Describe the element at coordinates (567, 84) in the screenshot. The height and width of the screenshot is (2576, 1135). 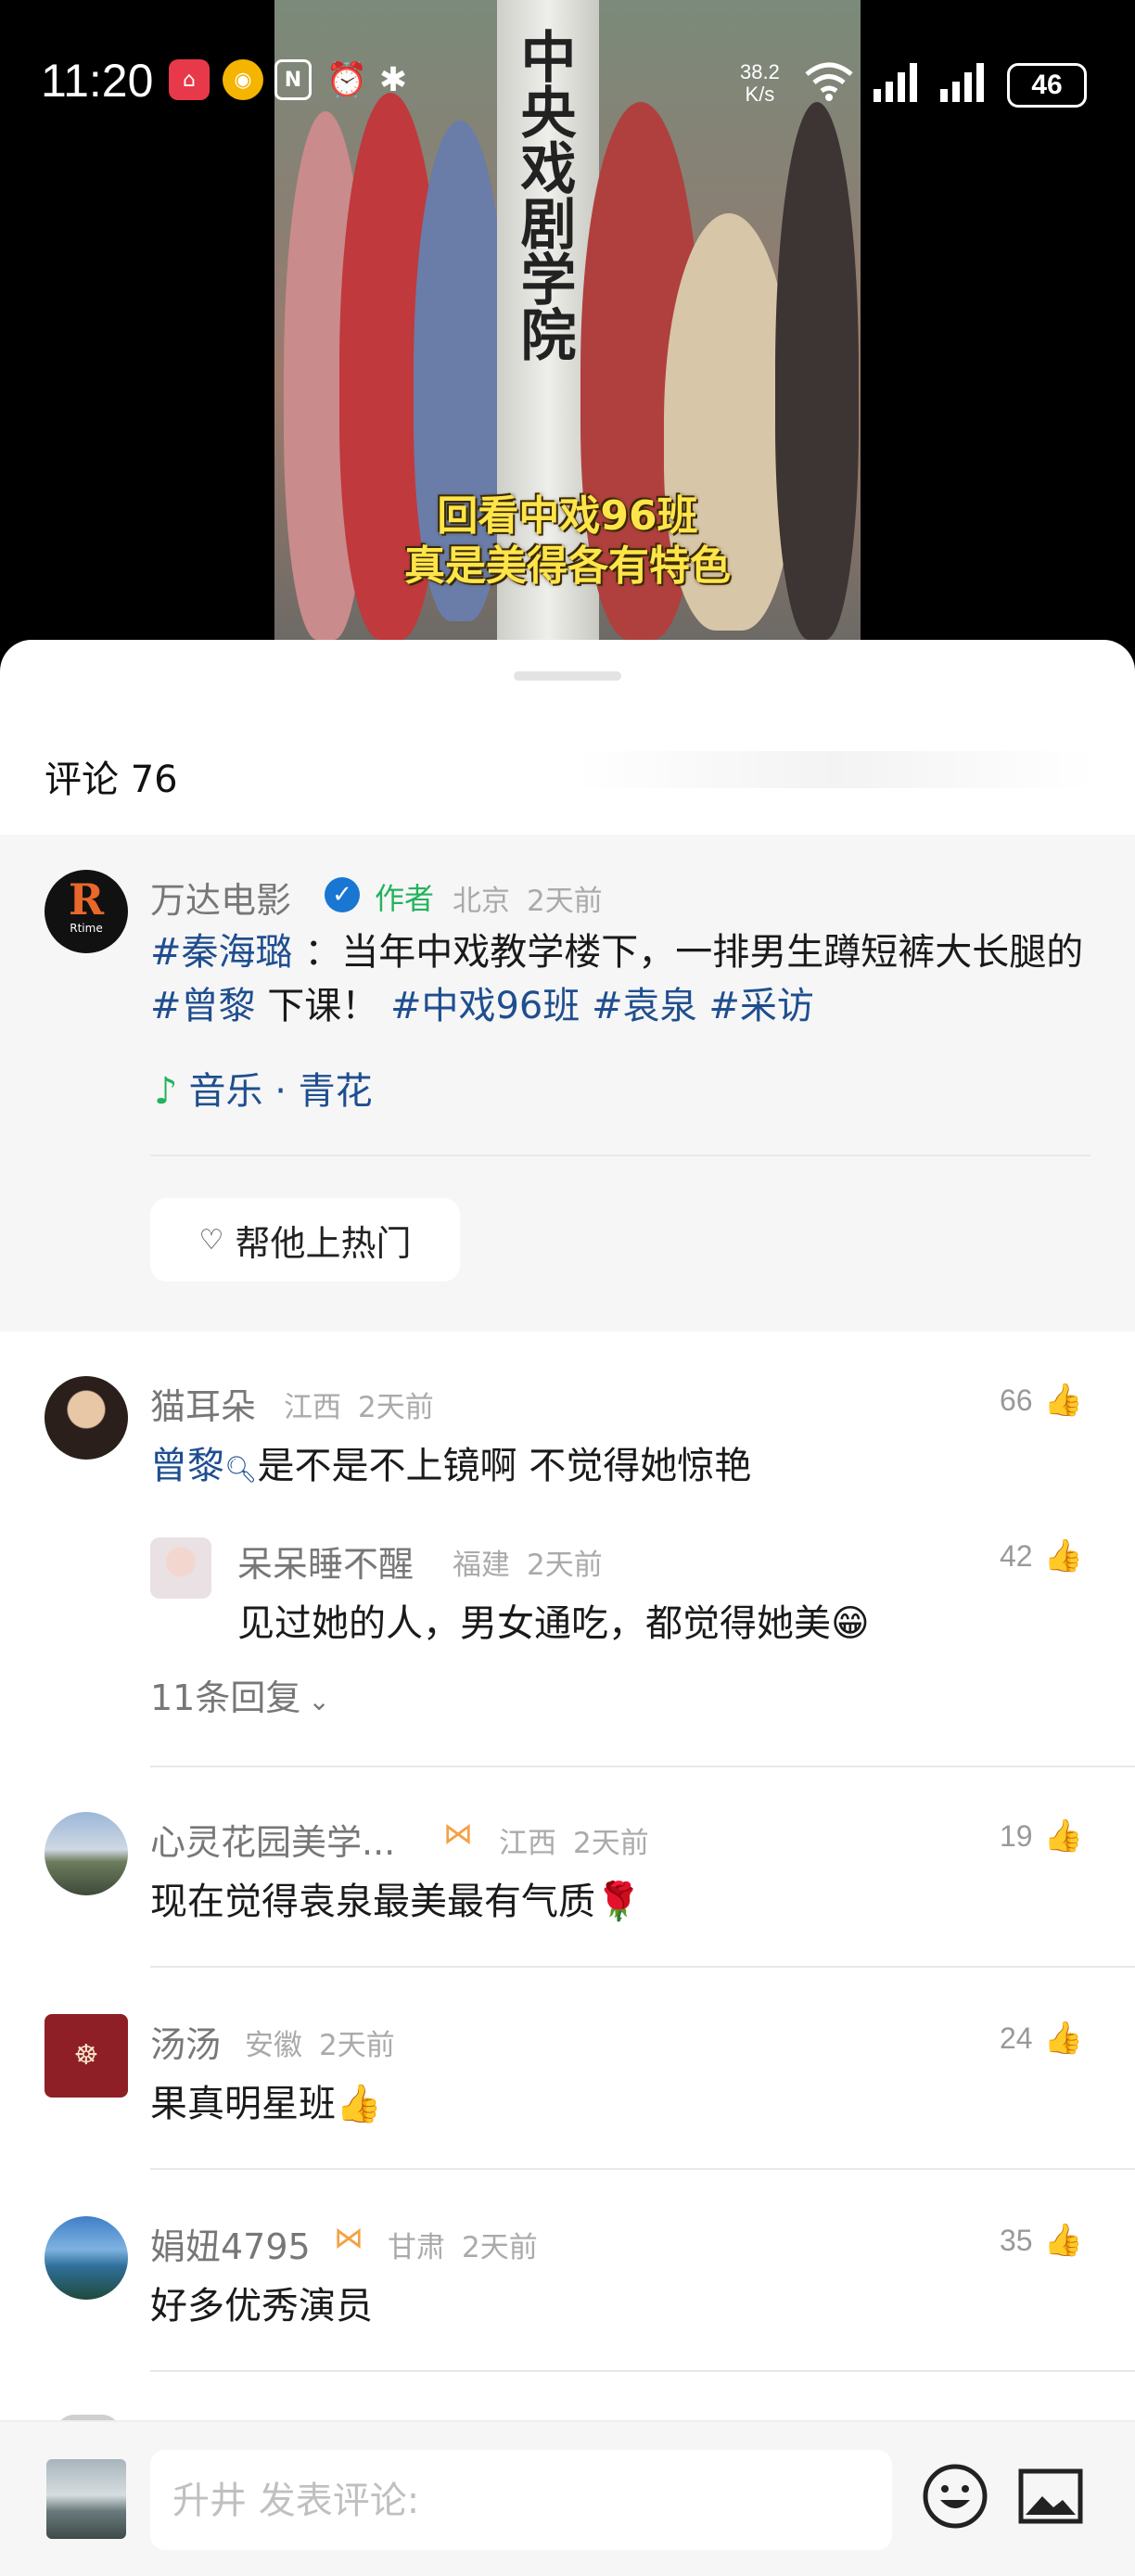
I see `status-bar: 11:20 ⌂ ◉ N ⏰ ✱ 38.2 K/s 46` at that location.